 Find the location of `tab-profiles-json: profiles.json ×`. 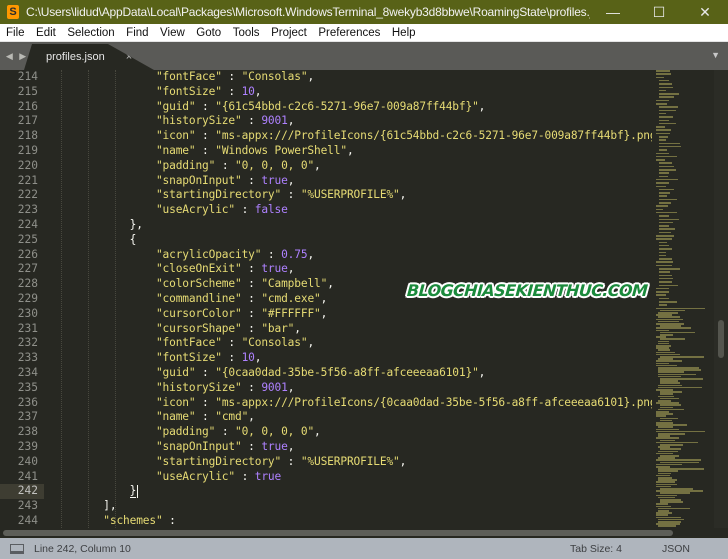

tab-profiles-json: profiles.json × is located at coordinates (89, 57).